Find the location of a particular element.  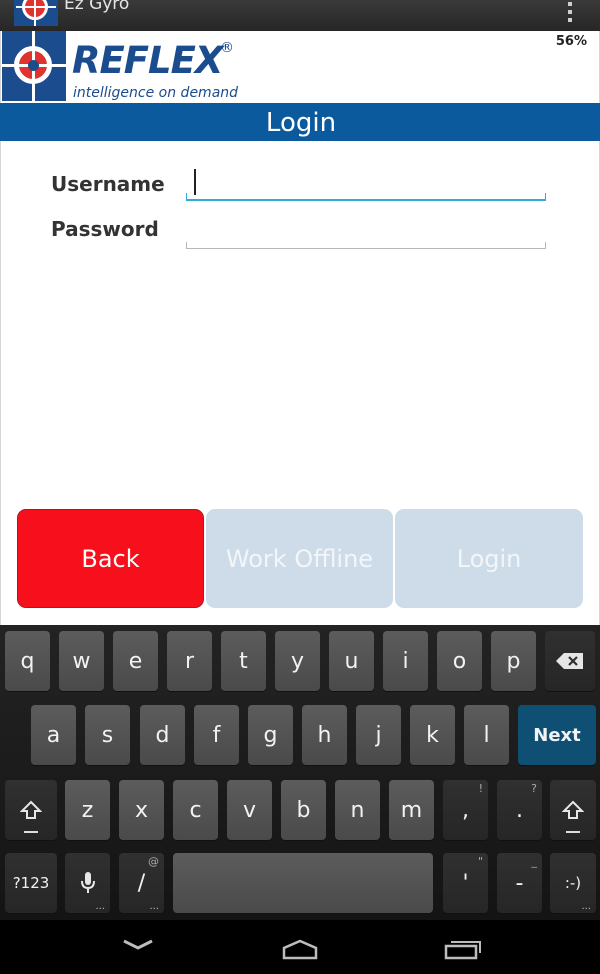

comma-label: , is located at coordinates (465, 810).